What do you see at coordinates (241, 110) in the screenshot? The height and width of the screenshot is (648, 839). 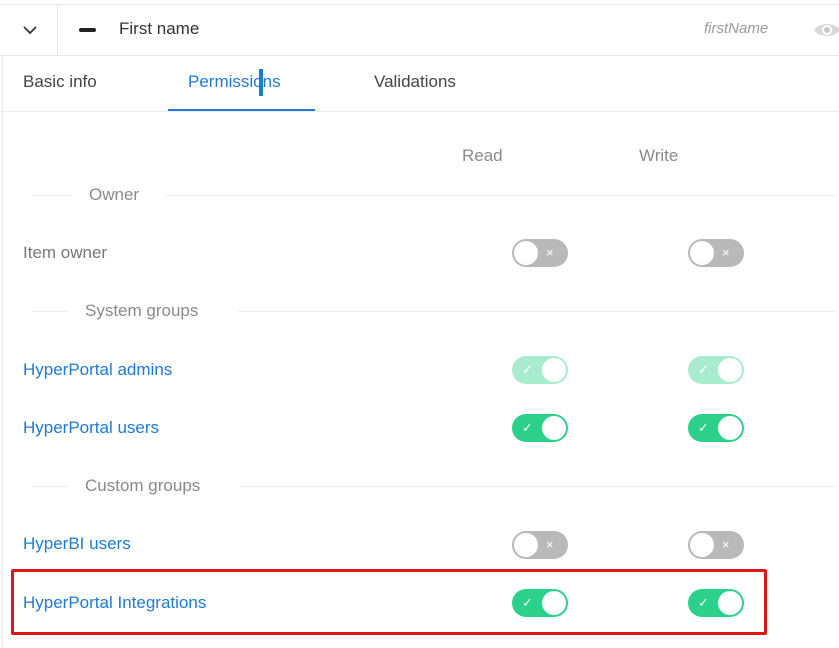 I see `active-tab-indicator` at bounding box center [241, 110].